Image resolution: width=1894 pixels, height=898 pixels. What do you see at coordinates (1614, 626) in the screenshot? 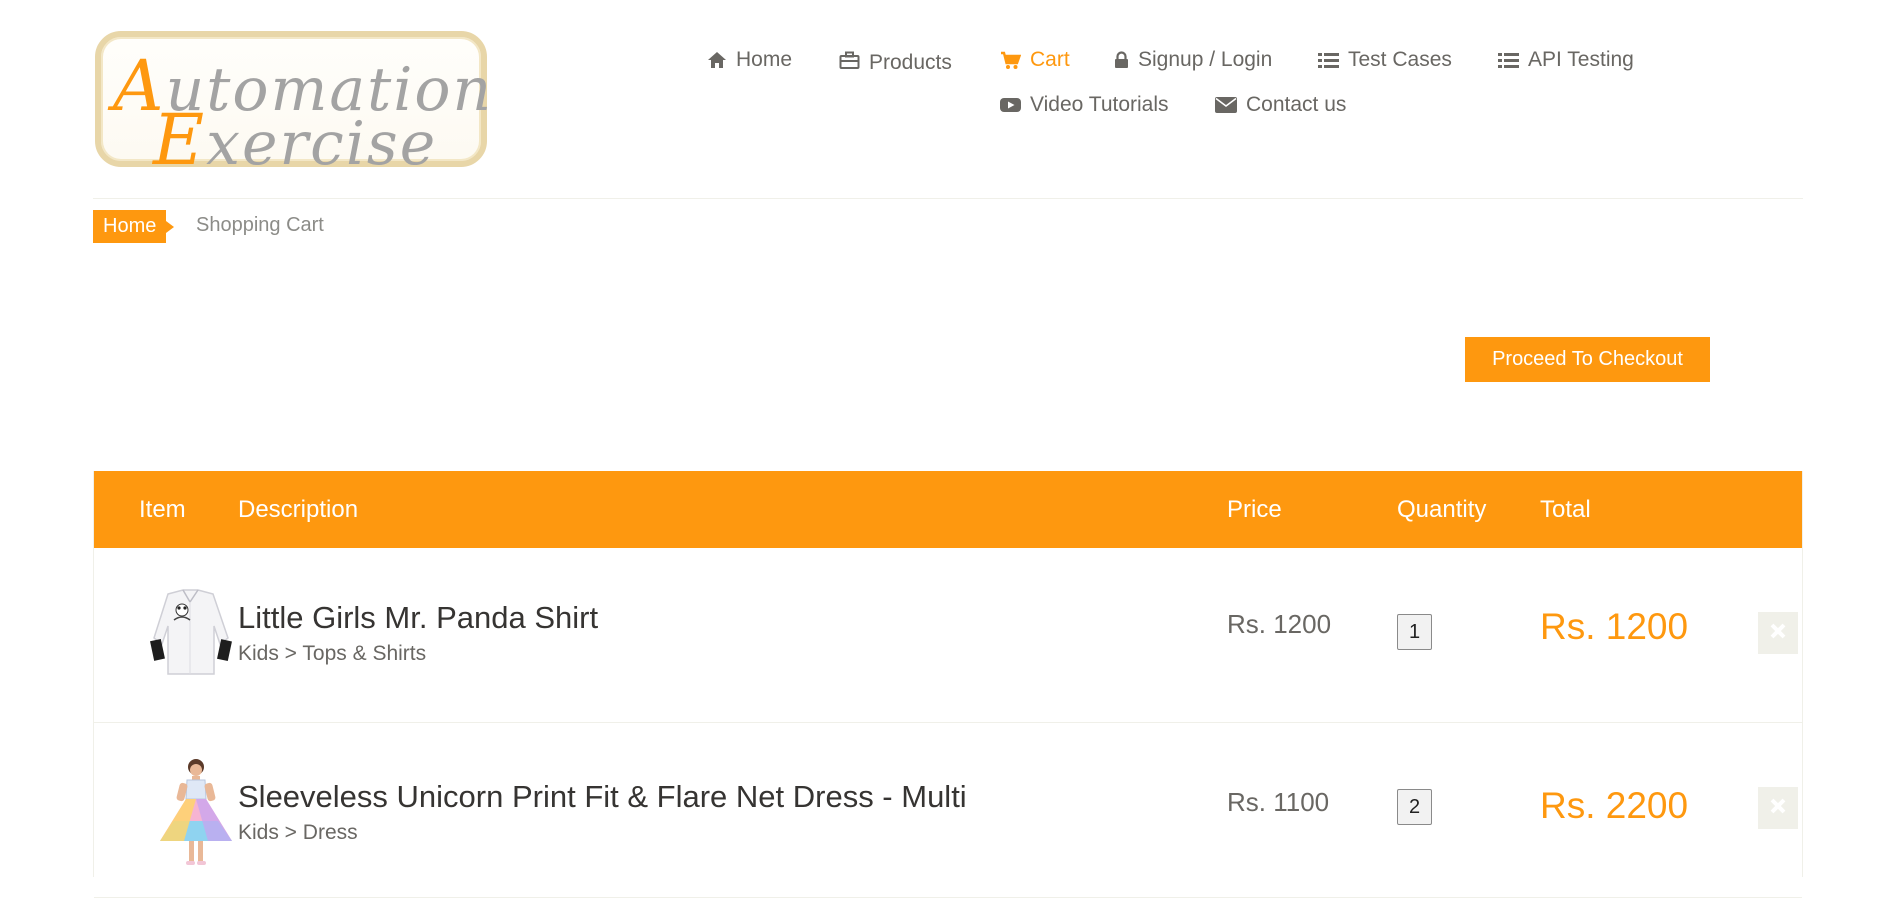
I see `product-total: Rs. 1200` at bounding box center [1614, 626].